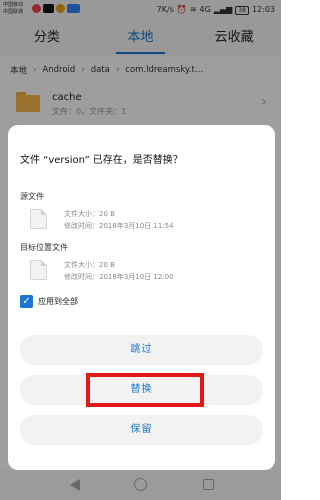 This screenshot has height=500, width=320. What do you see at coordinates (89, 214) in the screenshot?
I see `source-file-size: 文件大小：20 B` at bounding box center [89, 214].